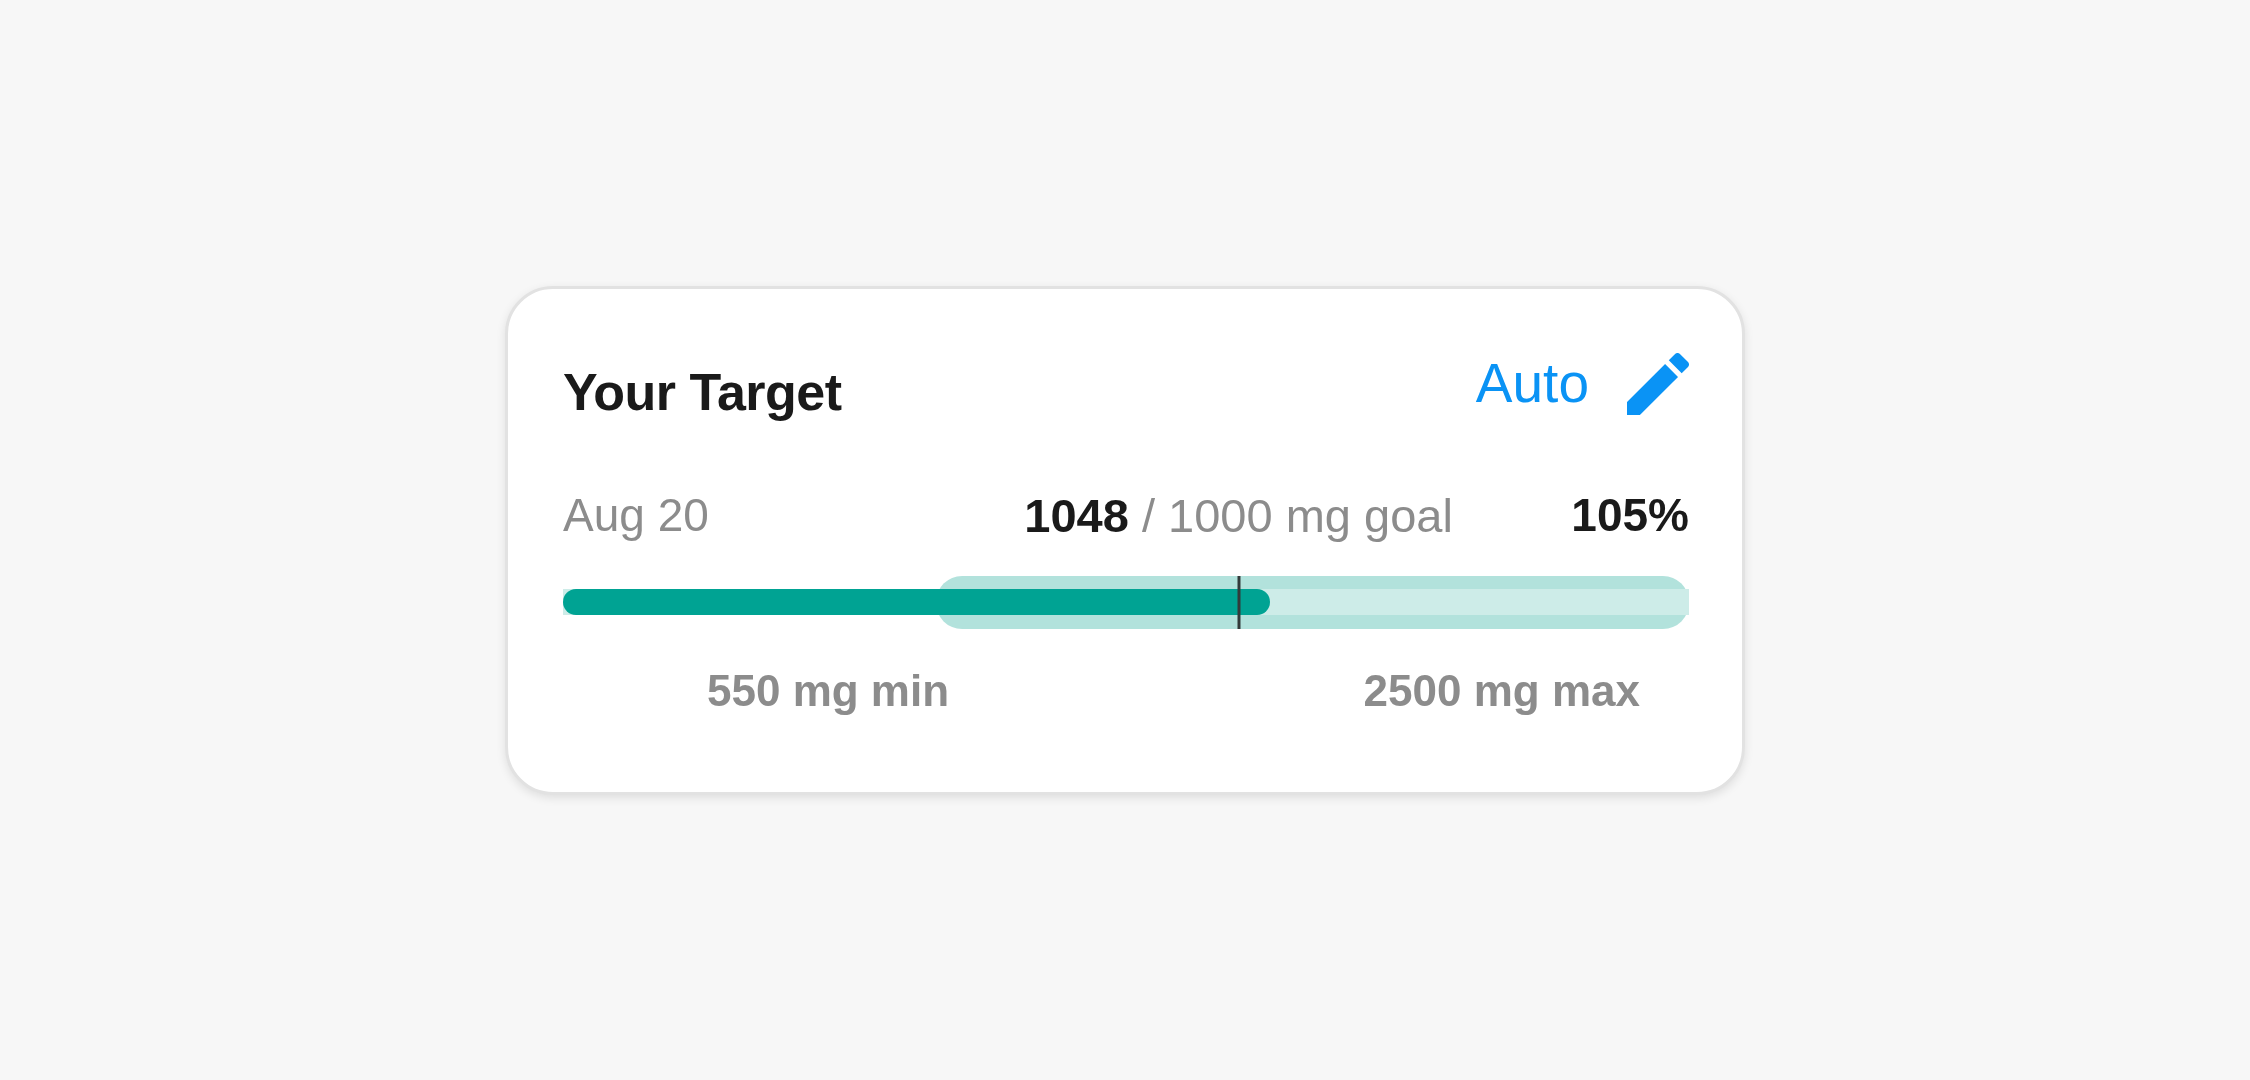  I want to click on min-label: 550 mg min, so click(828, 690).